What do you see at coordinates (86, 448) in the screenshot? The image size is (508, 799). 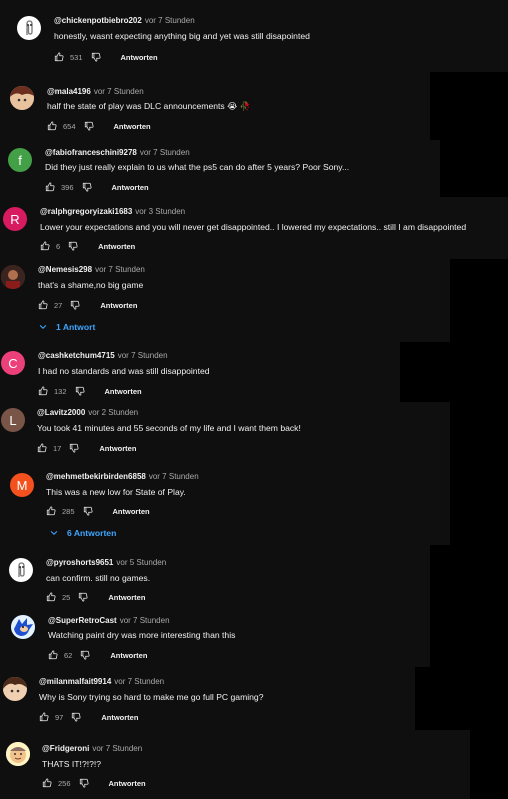 I see `comment-actions: 17 Antworten` at bounding box center [86, 448].